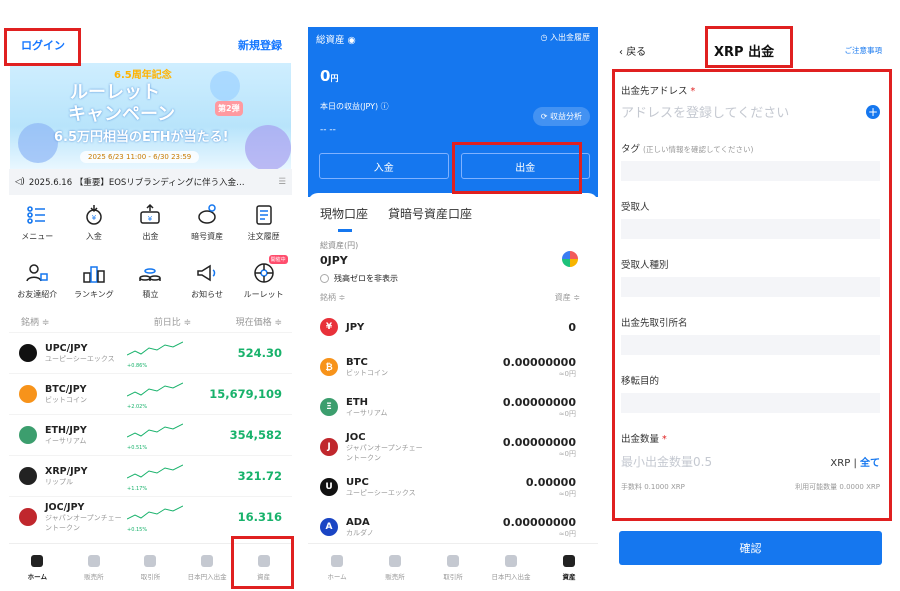 This screenshot has width=900, height=591. Describe the element at coordinates (155, 518) in the screenshot. I see `sparkline: +0.15%` at that location.